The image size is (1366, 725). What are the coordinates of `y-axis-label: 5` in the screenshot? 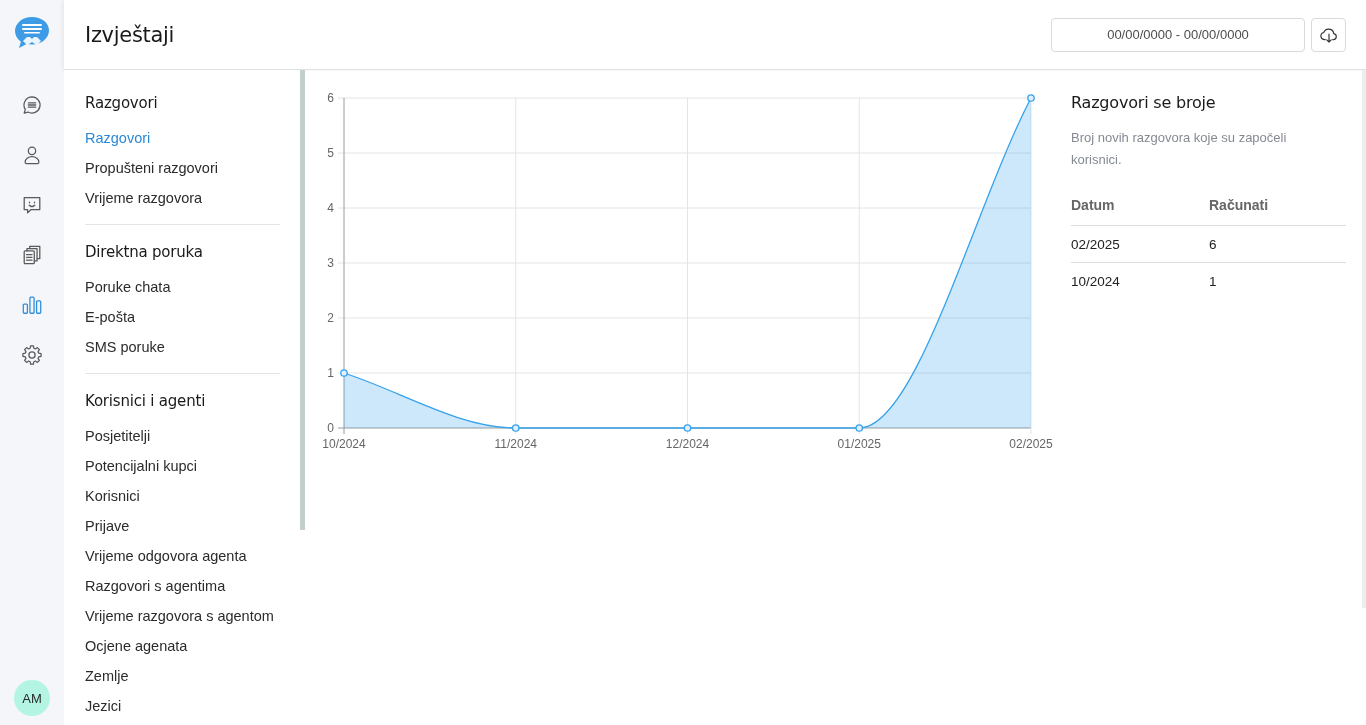 It's located at (330, 153).